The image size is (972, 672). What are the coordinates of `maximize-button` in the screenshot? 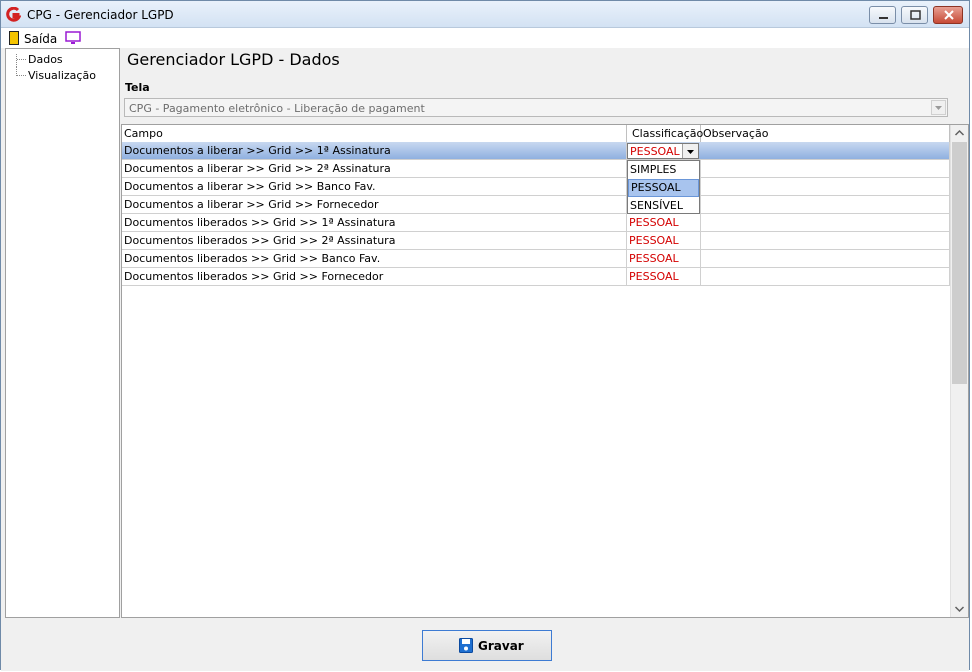 It's located at (914, 15).